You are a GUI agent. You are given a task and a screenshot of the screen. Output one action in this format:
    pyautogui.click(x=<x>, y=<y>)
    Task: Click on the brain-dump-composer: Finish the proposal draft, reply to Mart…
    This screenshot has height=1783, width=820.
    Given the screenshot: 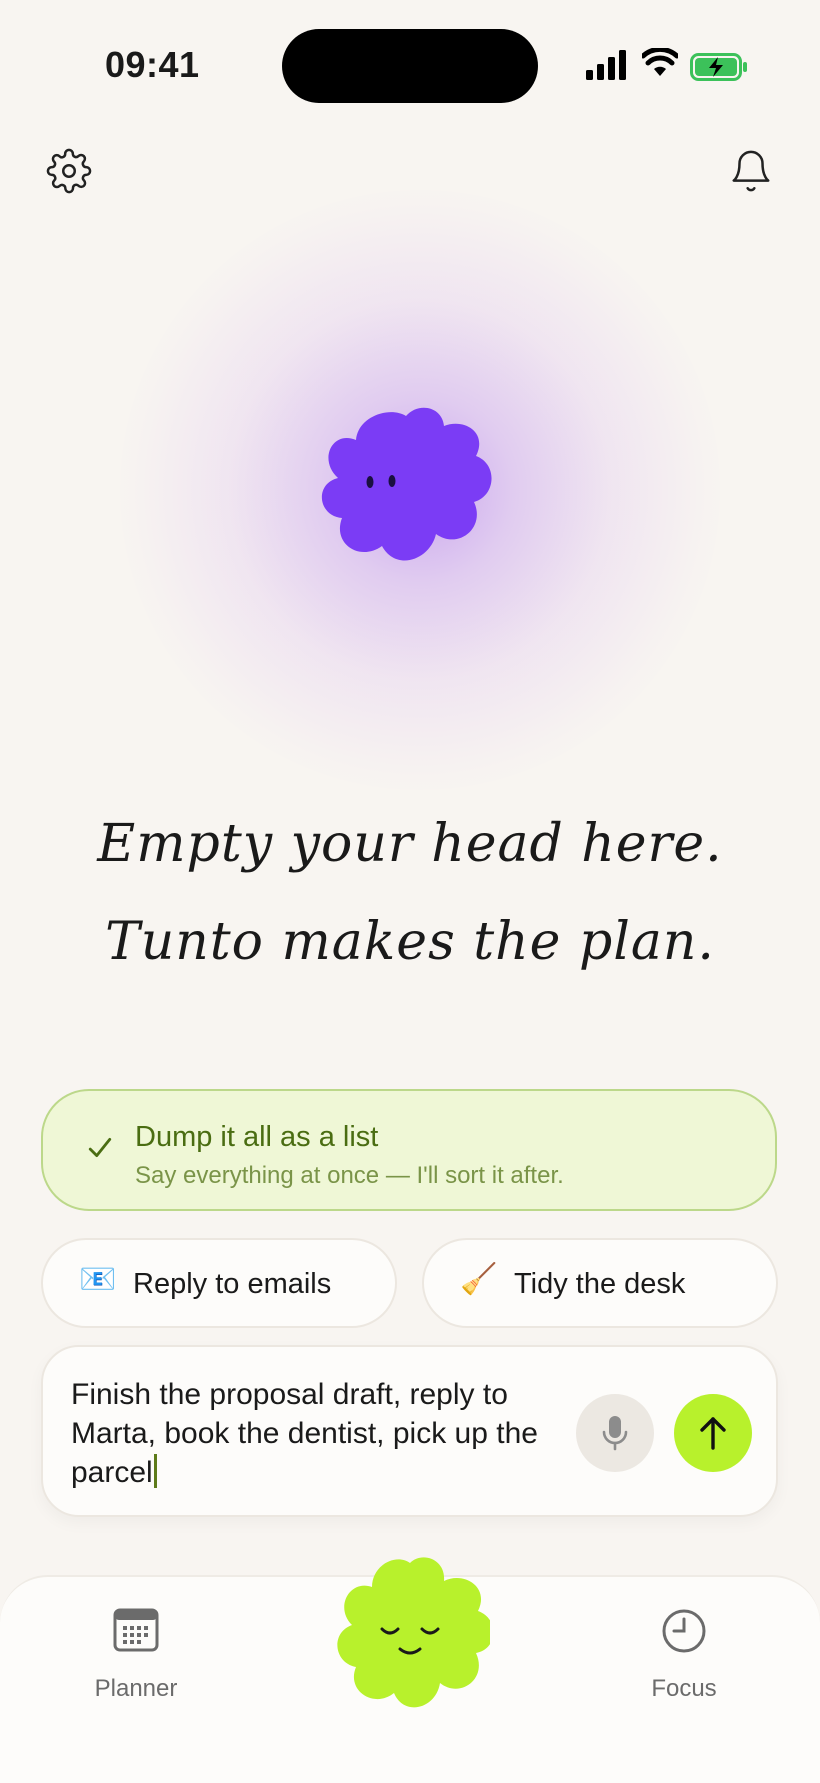 What is the action you would take?
    pyautogui.click(x=409, y=1431)
    